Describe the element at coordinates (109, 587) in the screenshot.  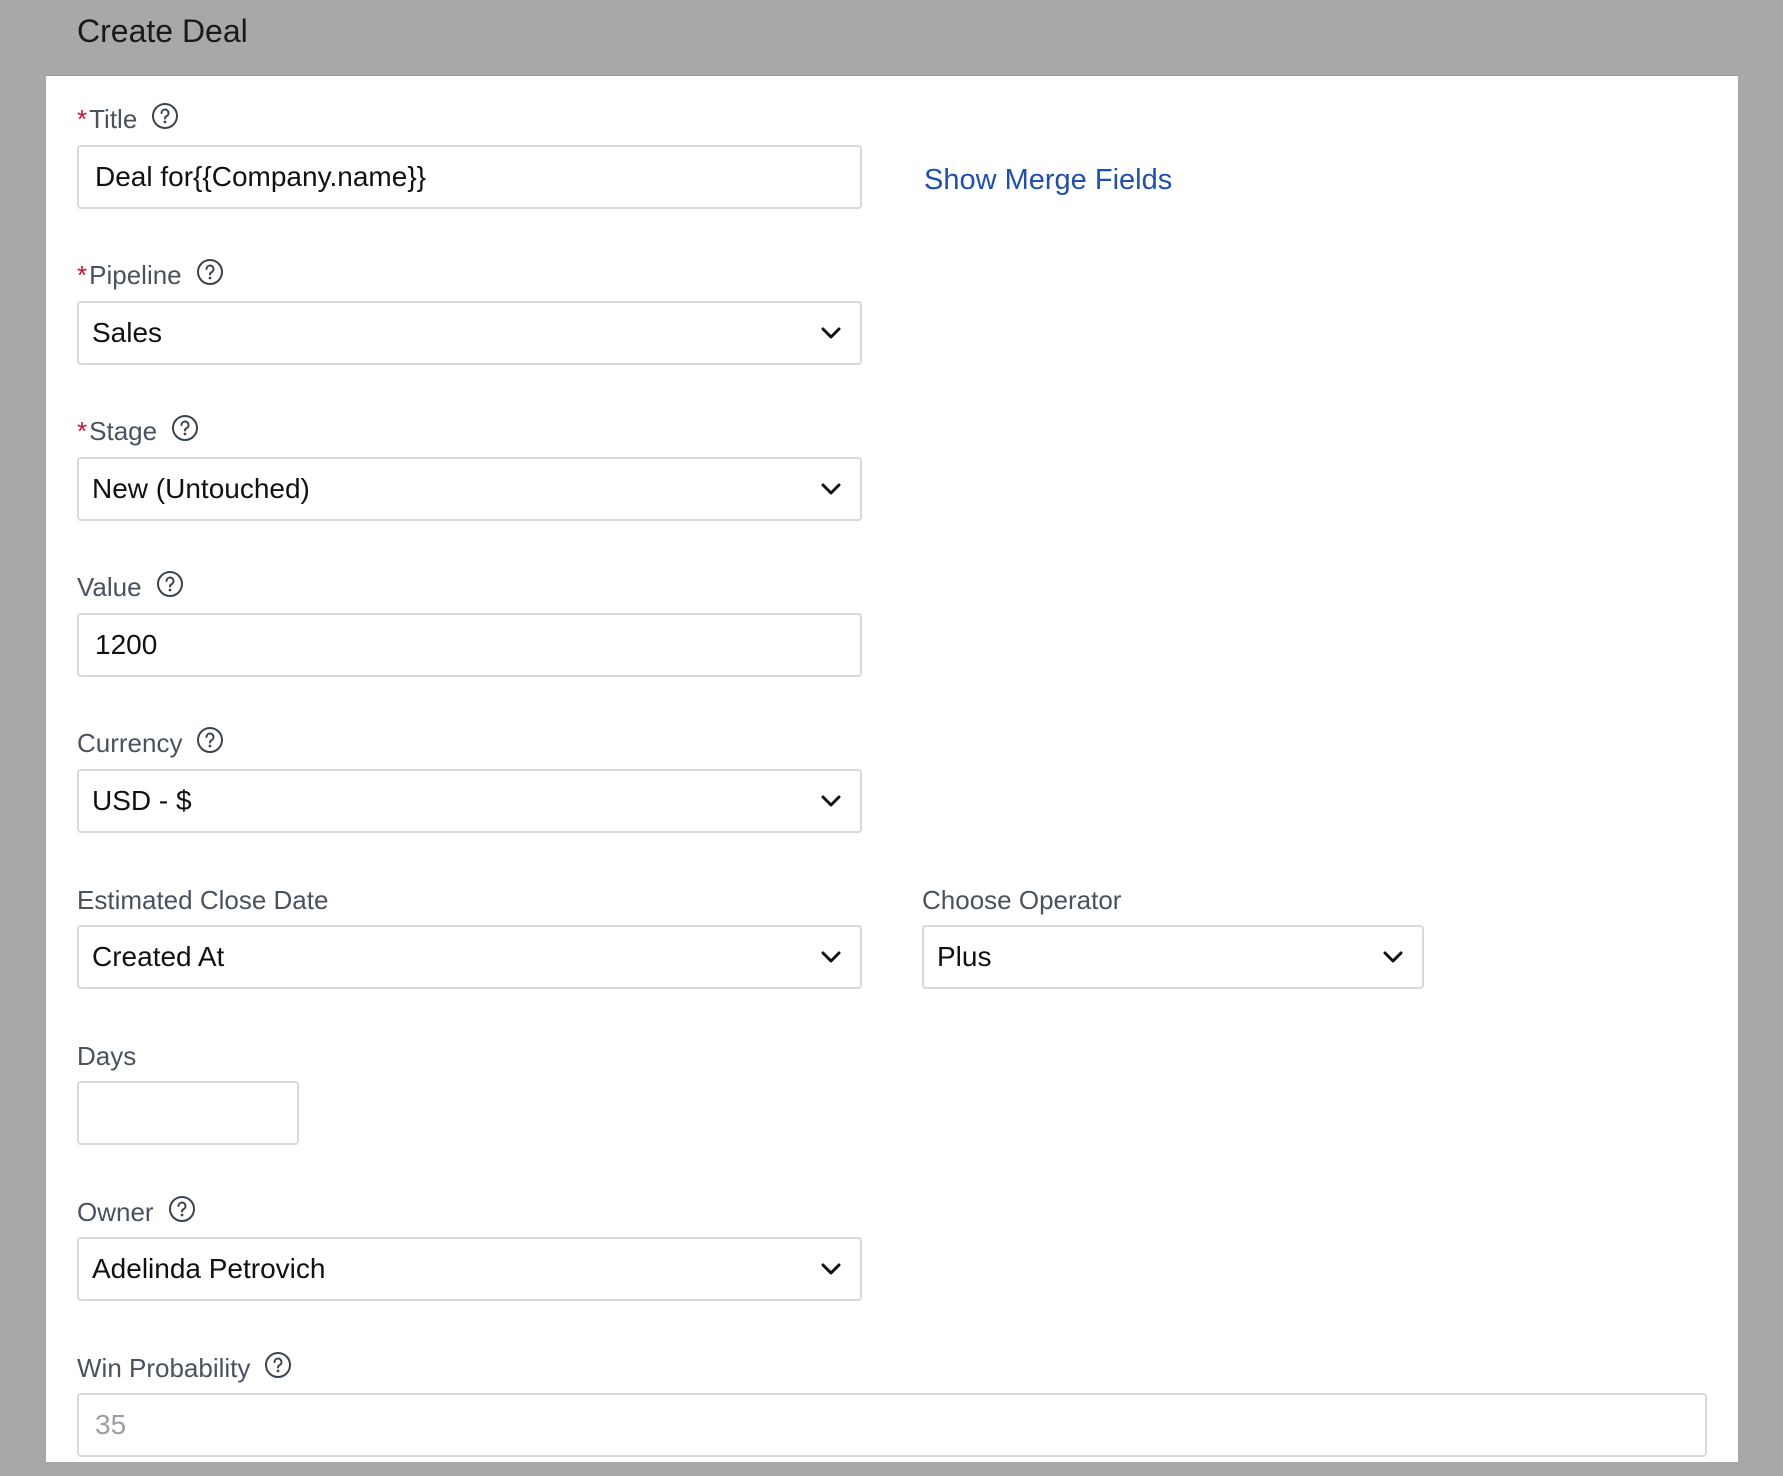
I see `value-label-text: Value` at that location.